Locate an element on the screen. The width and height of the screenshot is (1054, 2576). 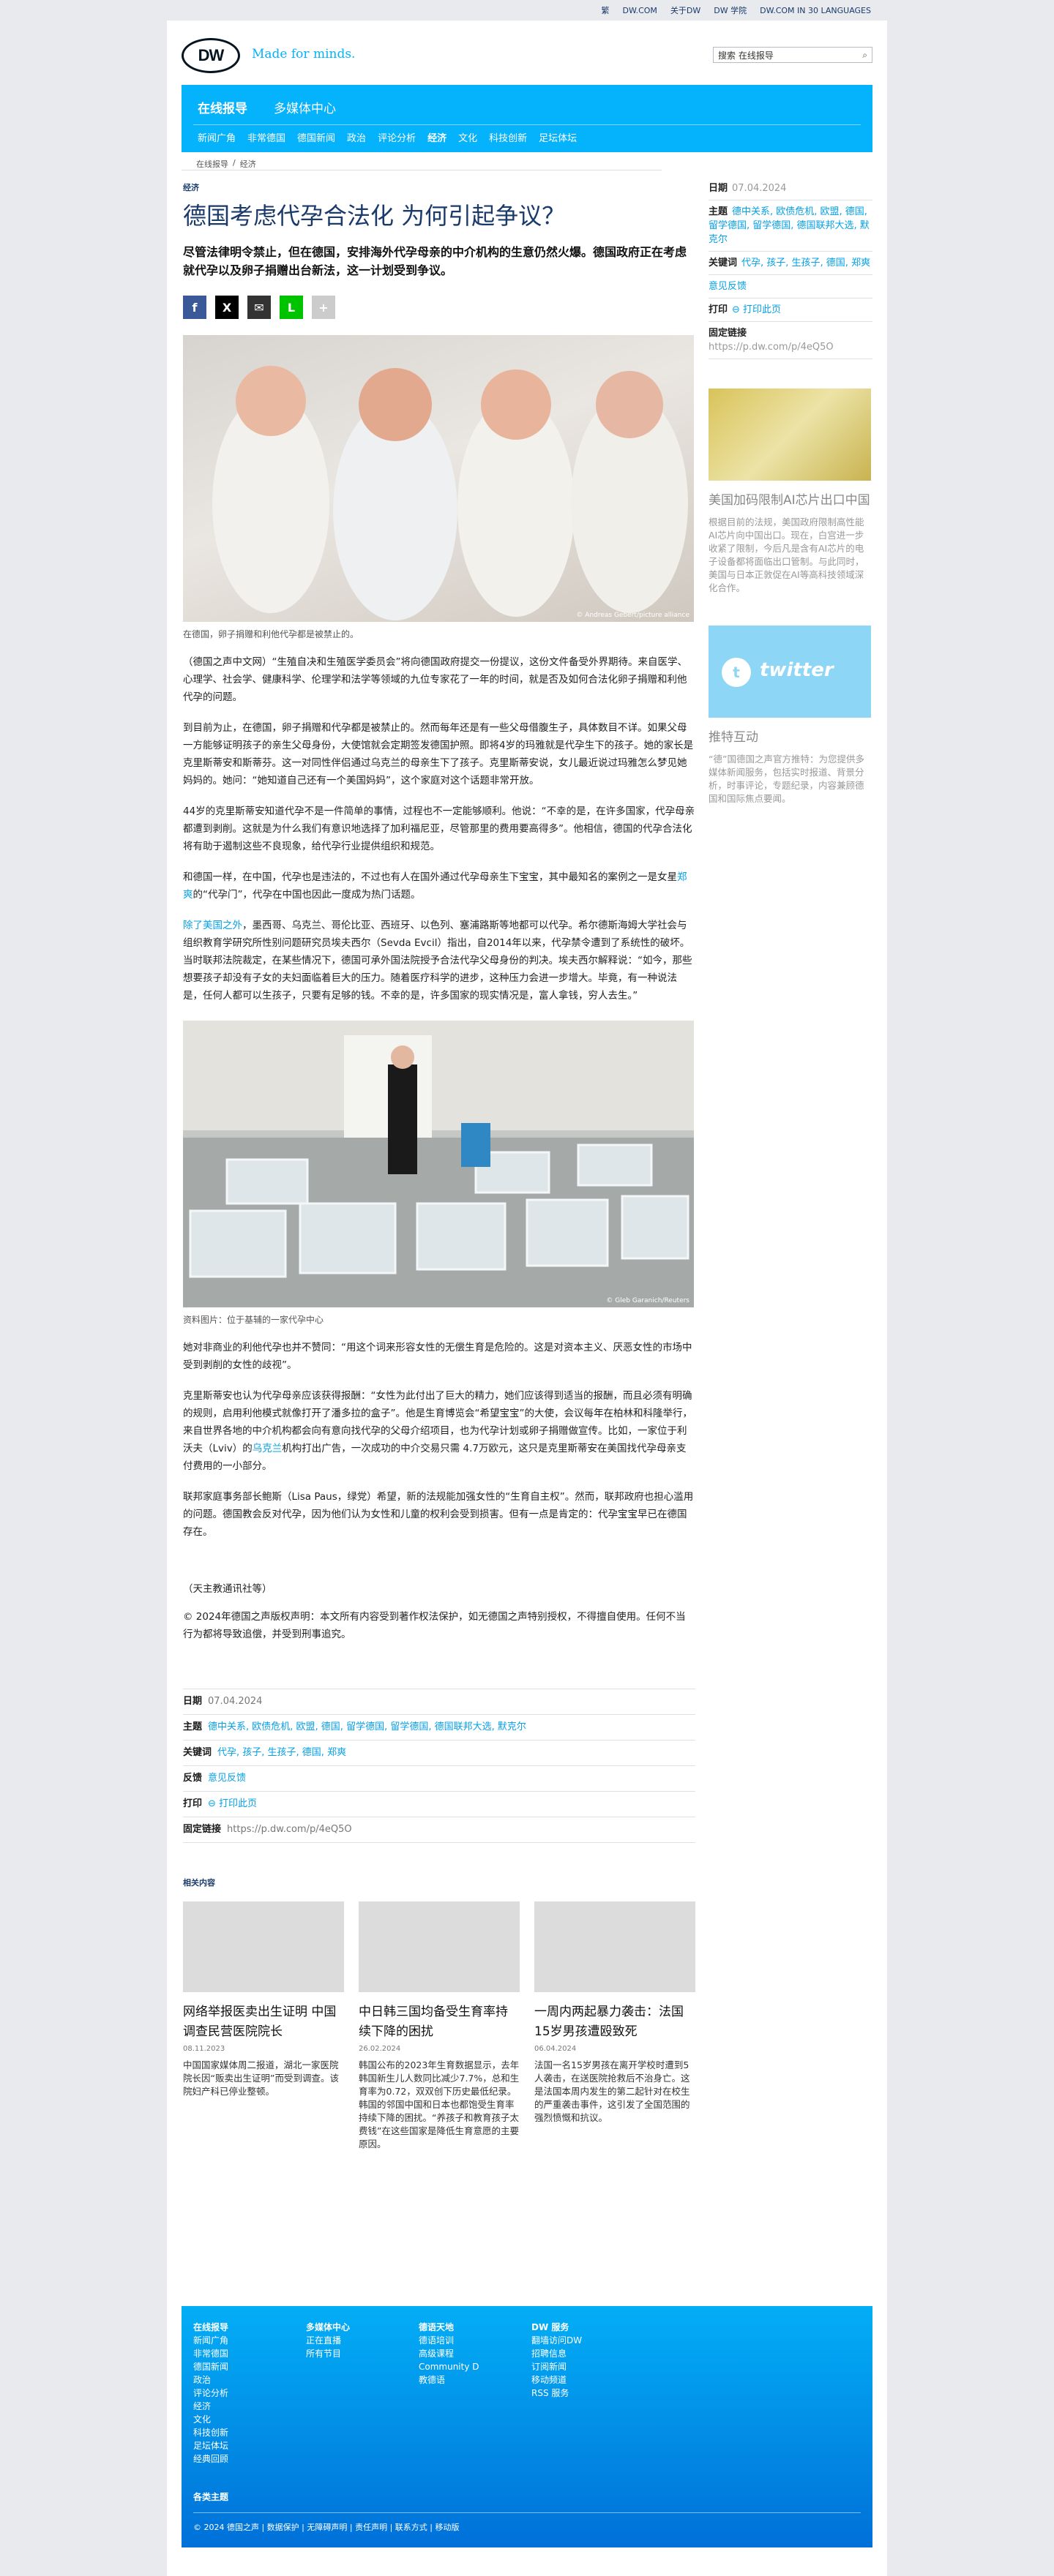
related-title: 一周内两起暴力袭击：法国15岁男孩遭殴致死 is located at coordinates (614, 2022).